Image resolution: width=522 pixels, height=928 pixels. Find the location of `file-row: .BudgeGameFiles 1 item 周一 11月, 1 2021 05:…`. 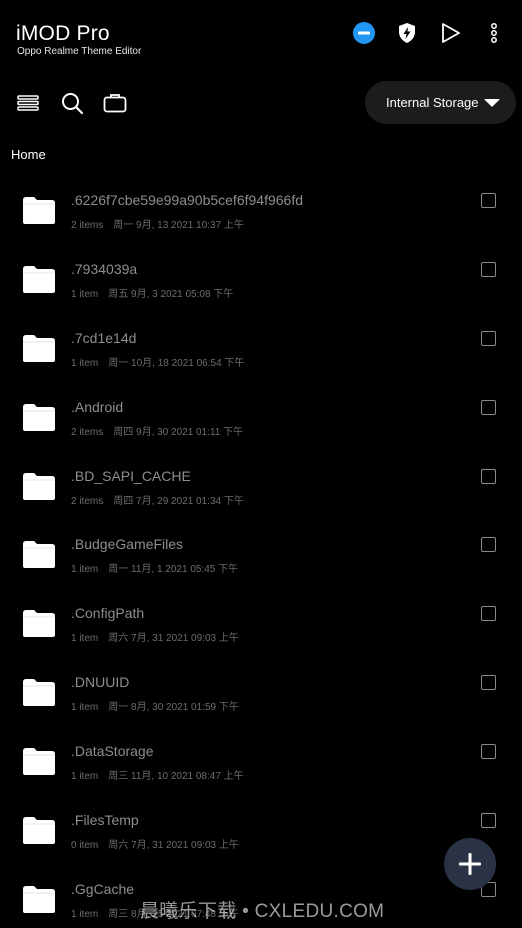

file-row: .BudgeGameFiles 1 item 周一 11月, 1 2021 05:… is located at coordinates (261, 543).